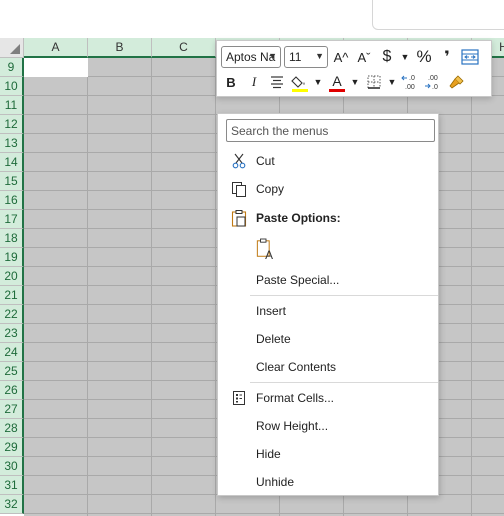 Image resolution: width=504 pixels, height=516 pixels. What do you see at coordinates (12, 504) in the screenshot?
I see `row-header: 32` at bounding box center [12, 504].